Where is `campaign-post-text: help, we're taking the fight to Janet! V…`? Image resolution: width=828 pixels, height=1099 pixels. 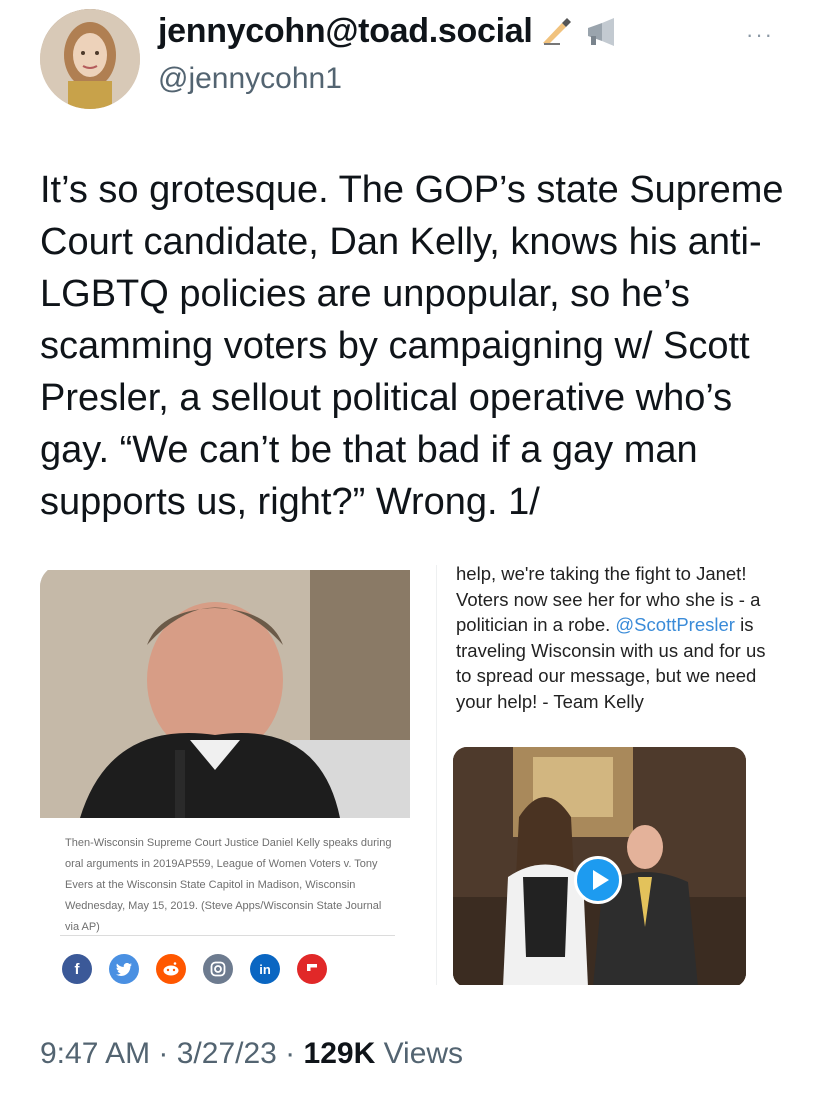 campaign-post-text: help, we're taking the fight to Janet! V… is located at coordinates (616, 640).